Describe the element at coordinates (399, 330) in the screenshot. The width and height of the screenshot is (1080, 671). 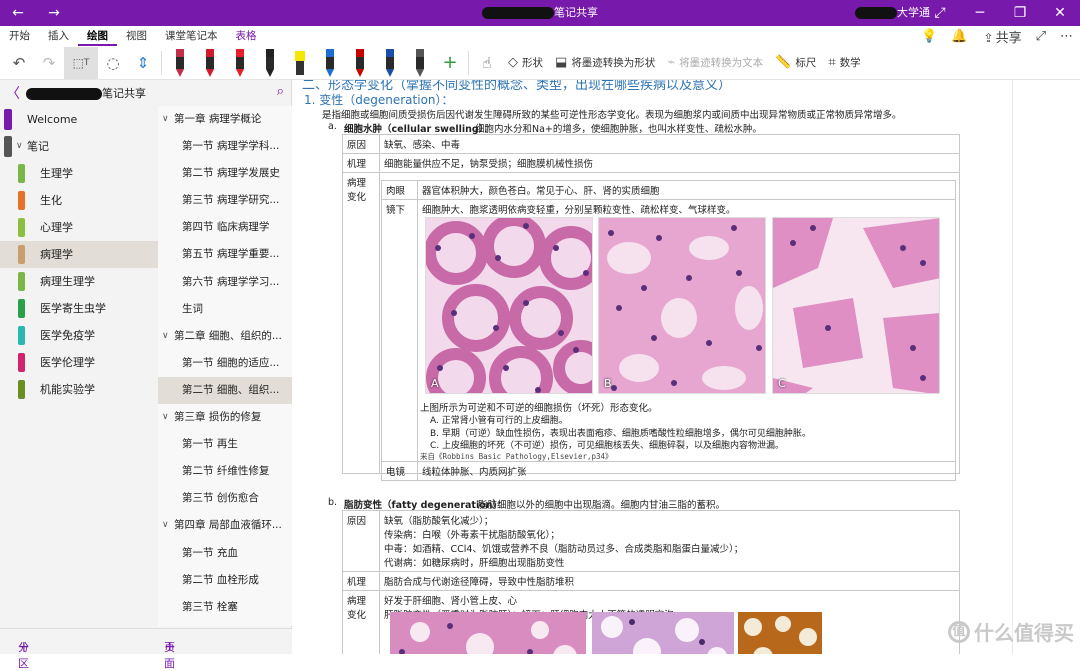
I see `row-label: 镜下` at that location.